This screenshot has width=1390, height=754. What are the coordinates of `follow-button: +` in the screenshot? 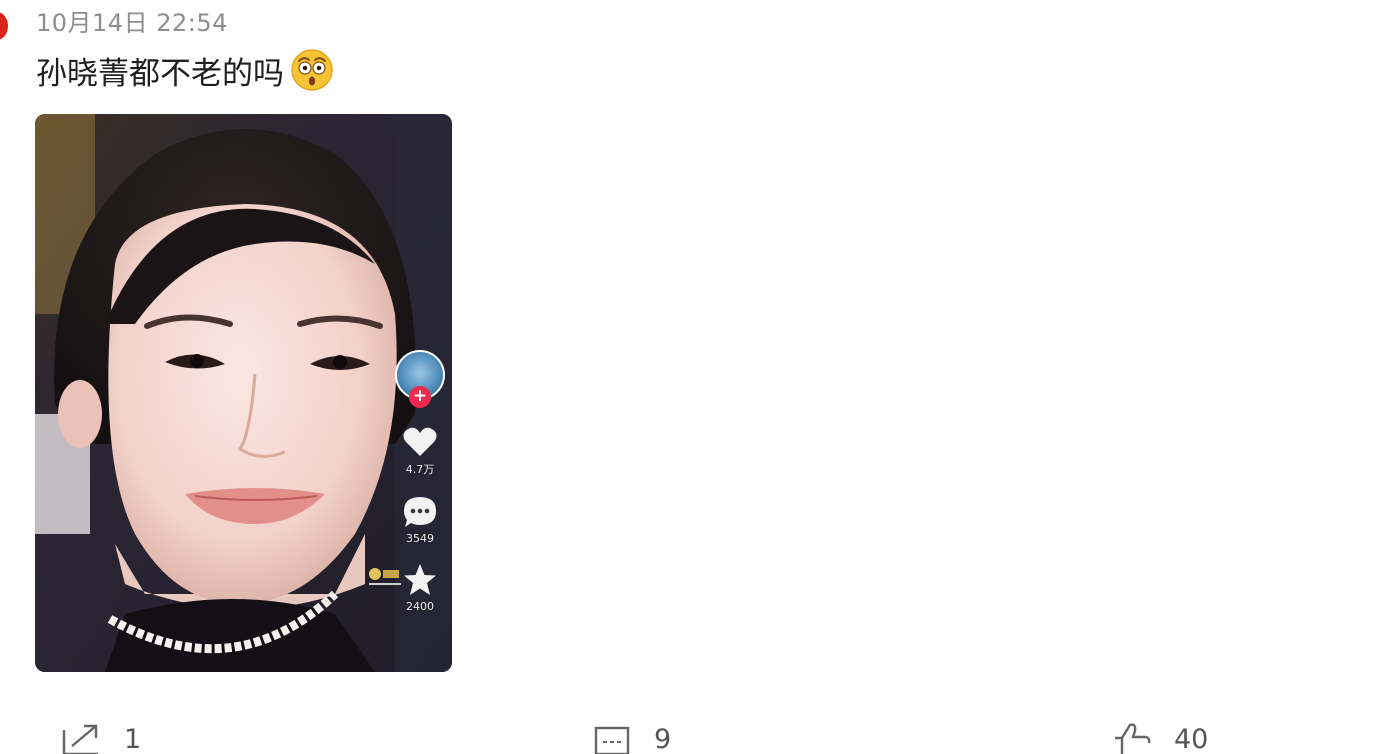 It's located at (420, 397).